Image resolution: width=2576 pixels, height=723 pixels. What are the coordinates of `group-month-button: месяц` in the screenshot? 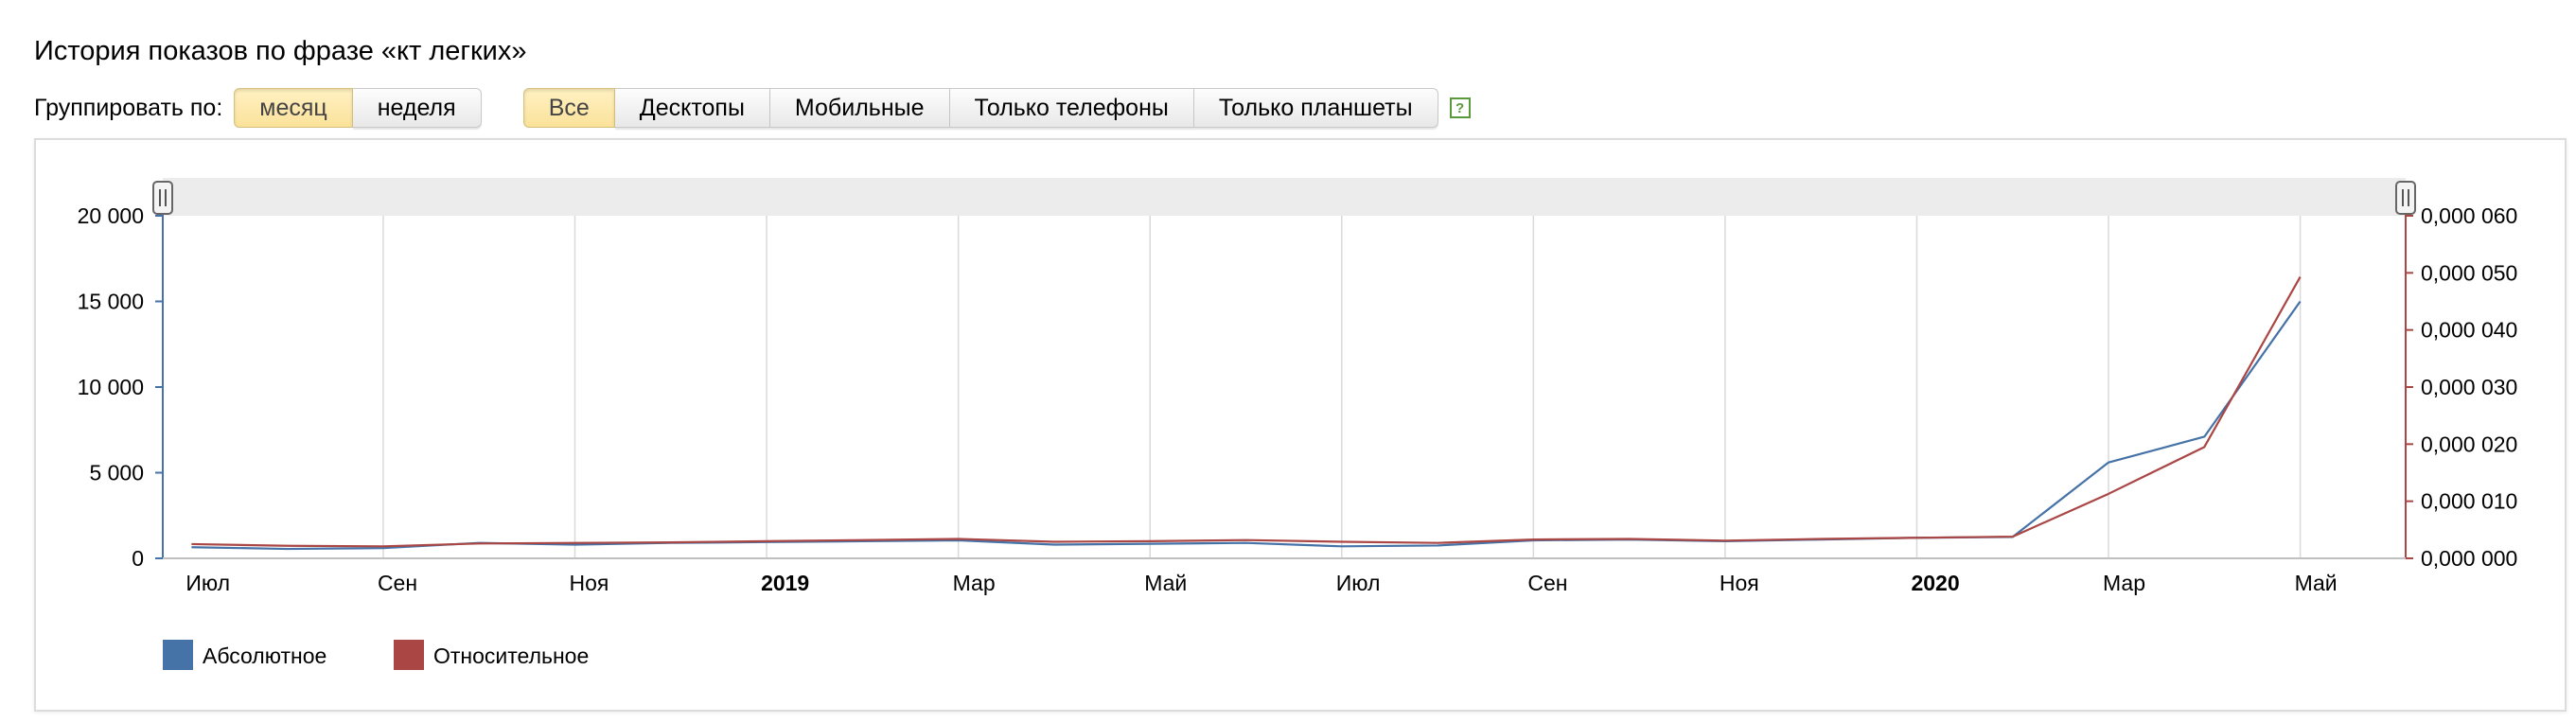 It's located at (293, 108).